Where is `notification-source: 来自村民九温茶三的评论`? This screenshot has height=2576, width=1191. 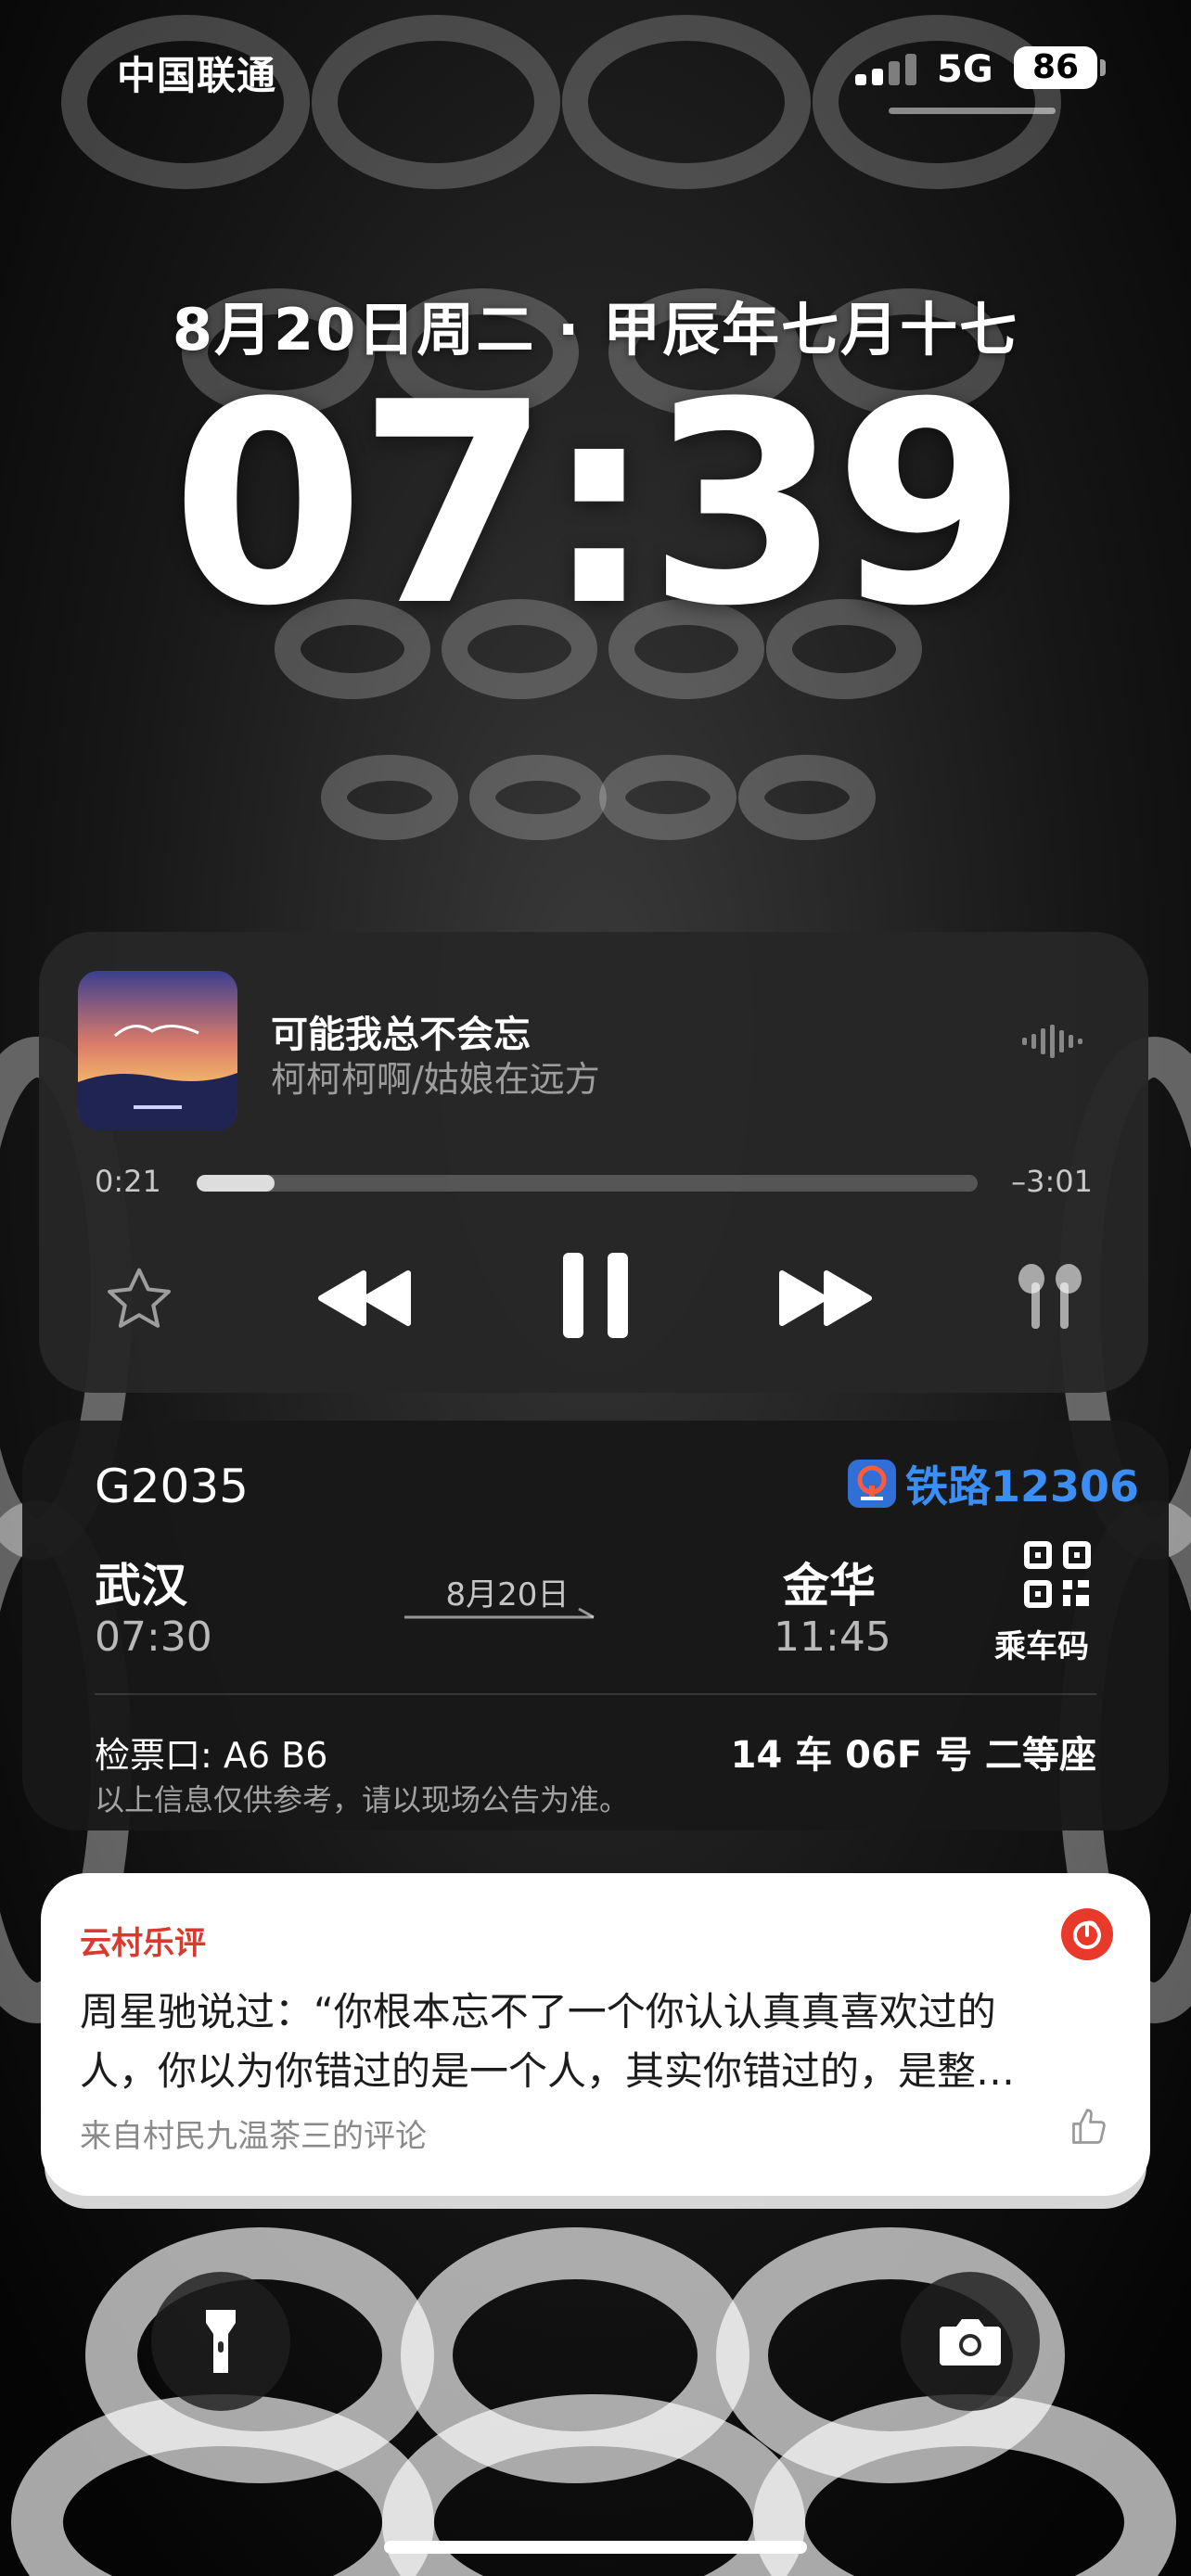
notification-source: 来自村民九温茶三的评论 is located at coordinates (253, 2137).